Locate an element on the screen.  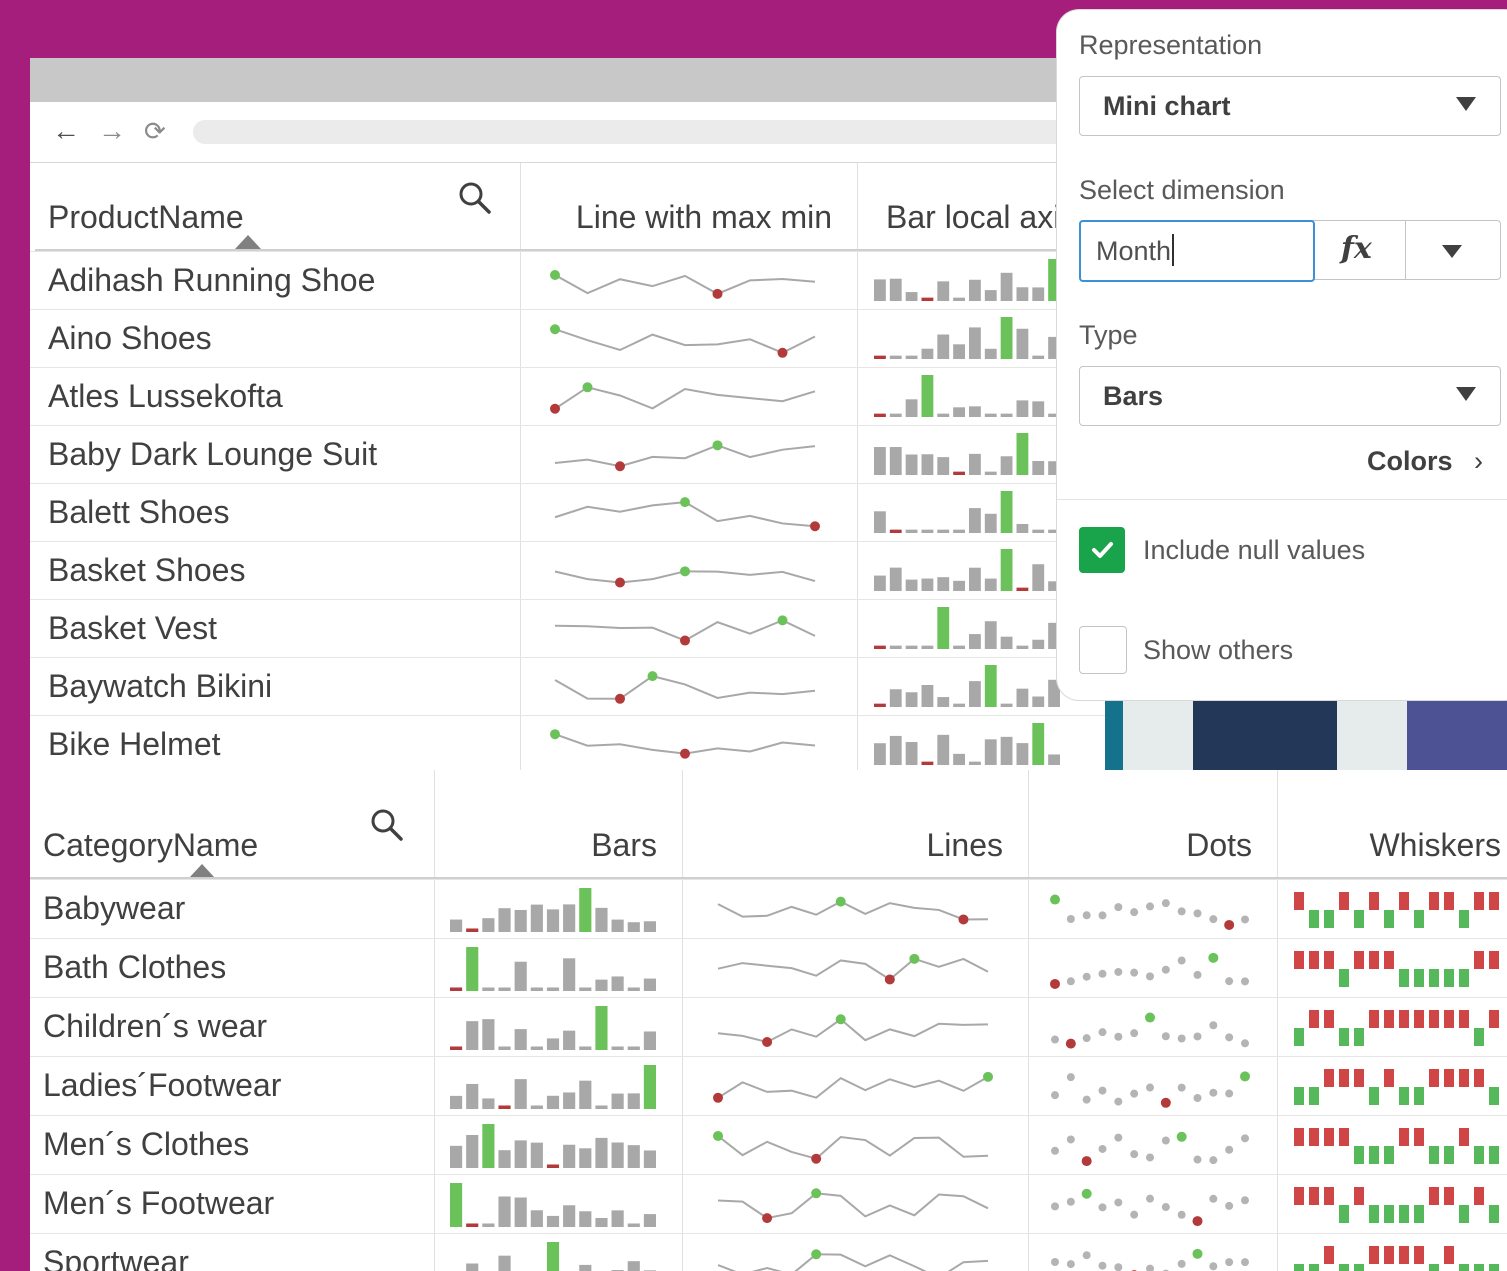
table-row: Bath Clothes is located at coordinates (768, 968).